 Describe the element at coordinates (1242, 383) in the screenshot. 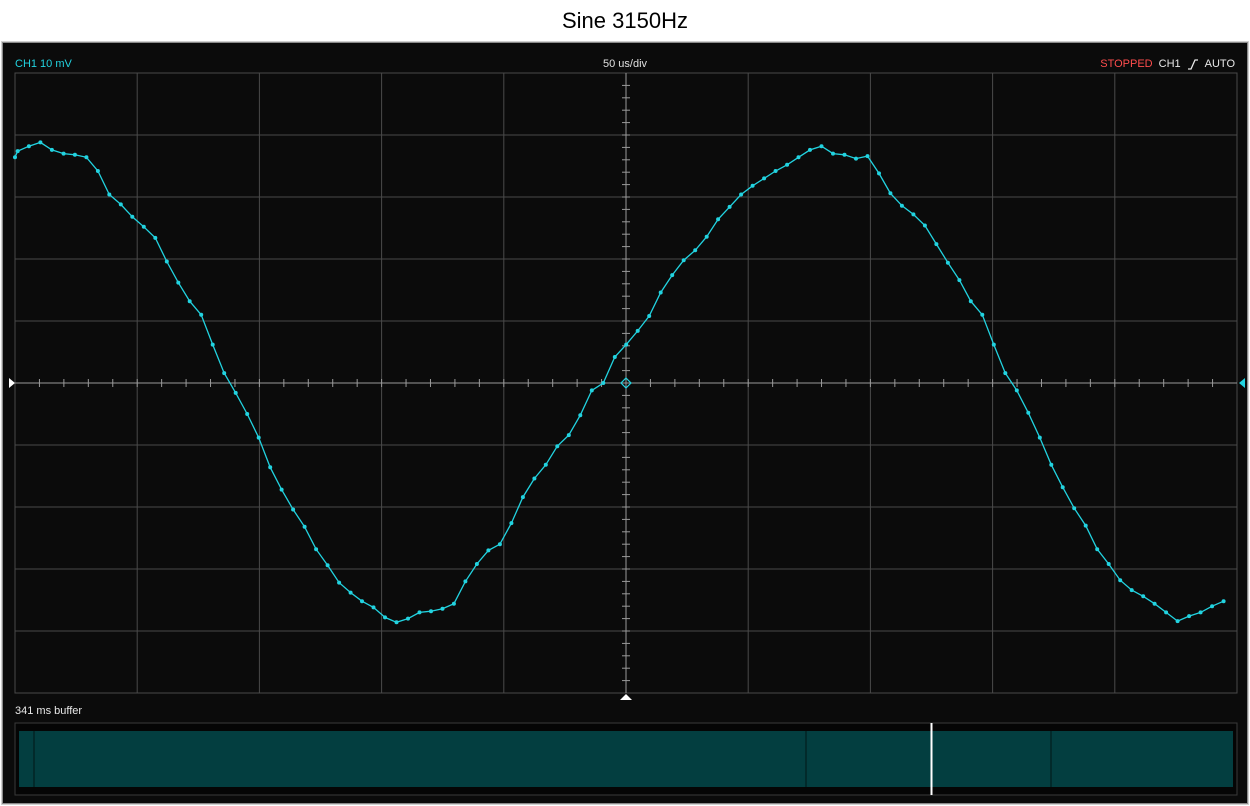

I see `trigger-level-marker-icon` at that location.